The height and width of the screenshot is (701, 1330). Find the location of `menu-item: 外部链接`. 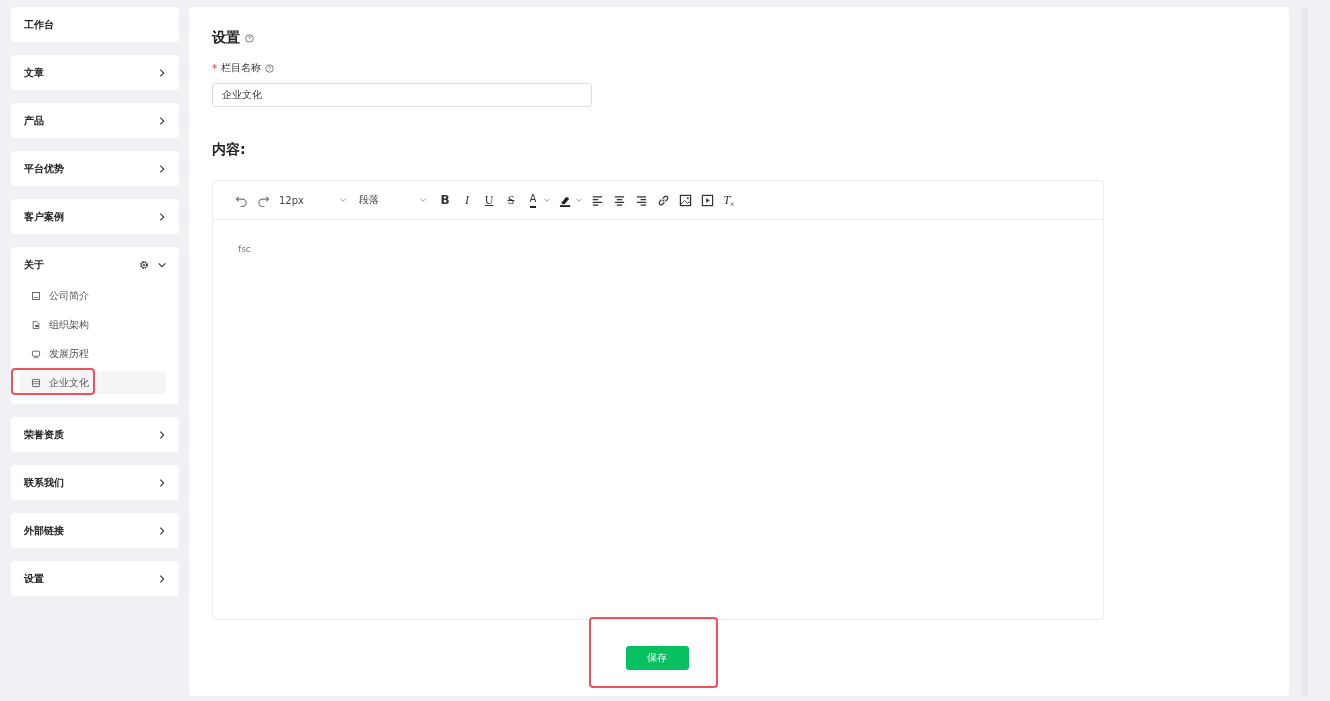

menu-item: 外部链接 is located at coordinates (86, 530).